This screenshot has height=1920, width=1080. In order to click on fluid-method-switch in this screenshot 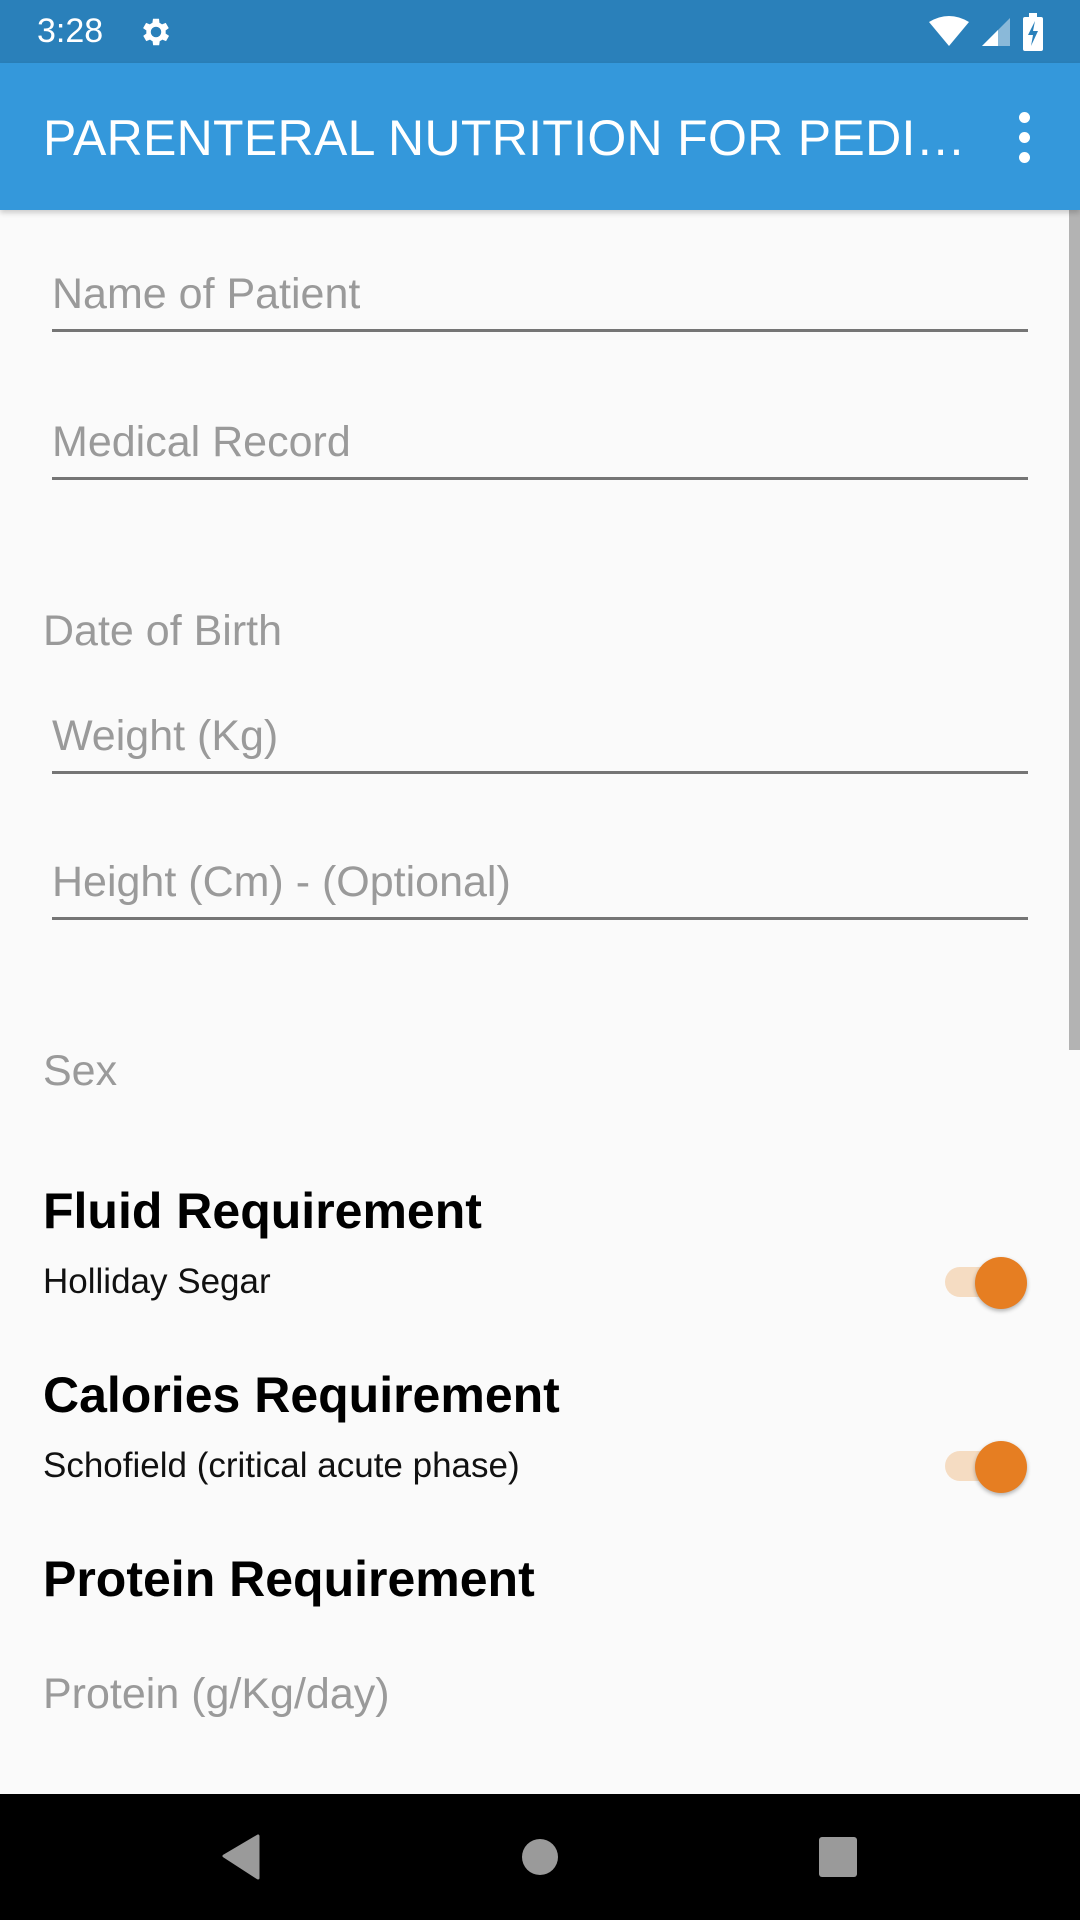, I will do `click(987, 1282)`.